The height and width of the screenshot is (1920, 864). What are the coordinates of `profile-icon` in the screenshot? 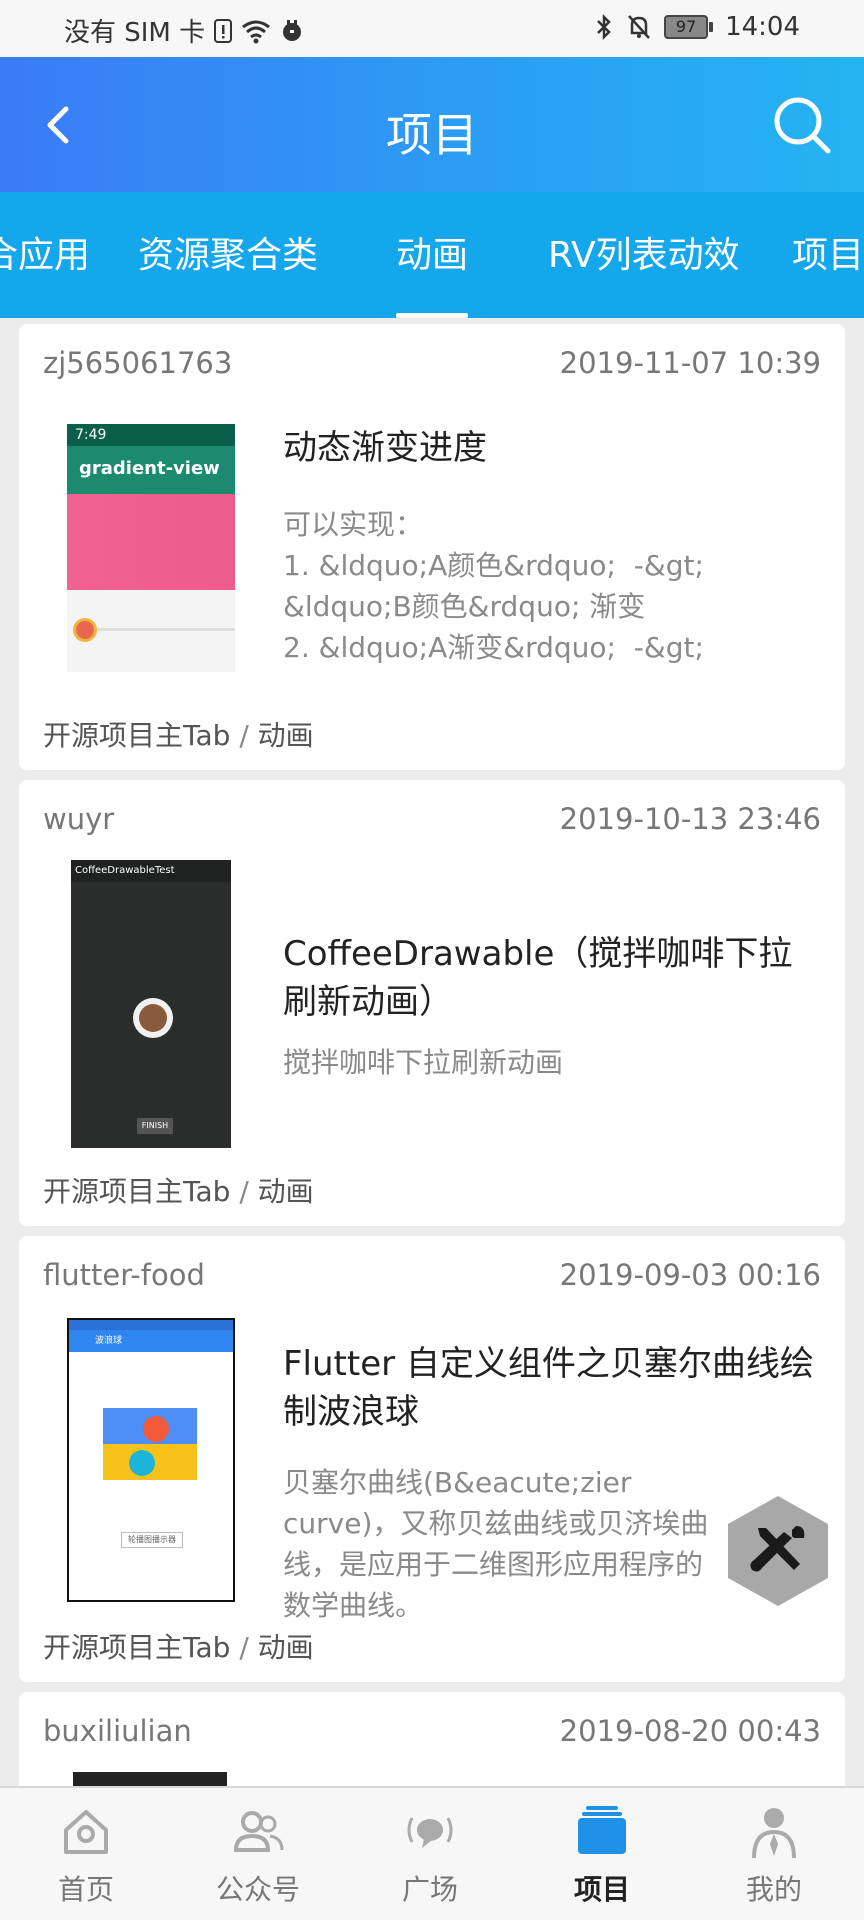 It's located at (774, 1833).